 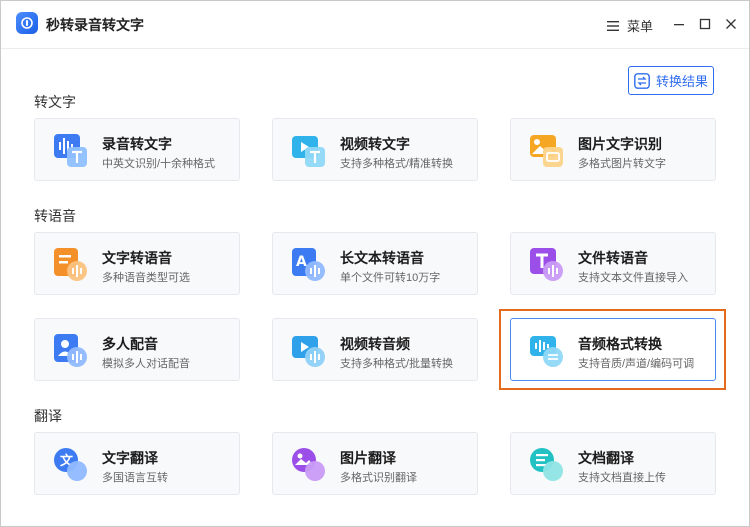 What do you see at coordinates (606, 458) in the screenshot?
I see `card-title: 文档翻译` at bounding box center [606, 458].